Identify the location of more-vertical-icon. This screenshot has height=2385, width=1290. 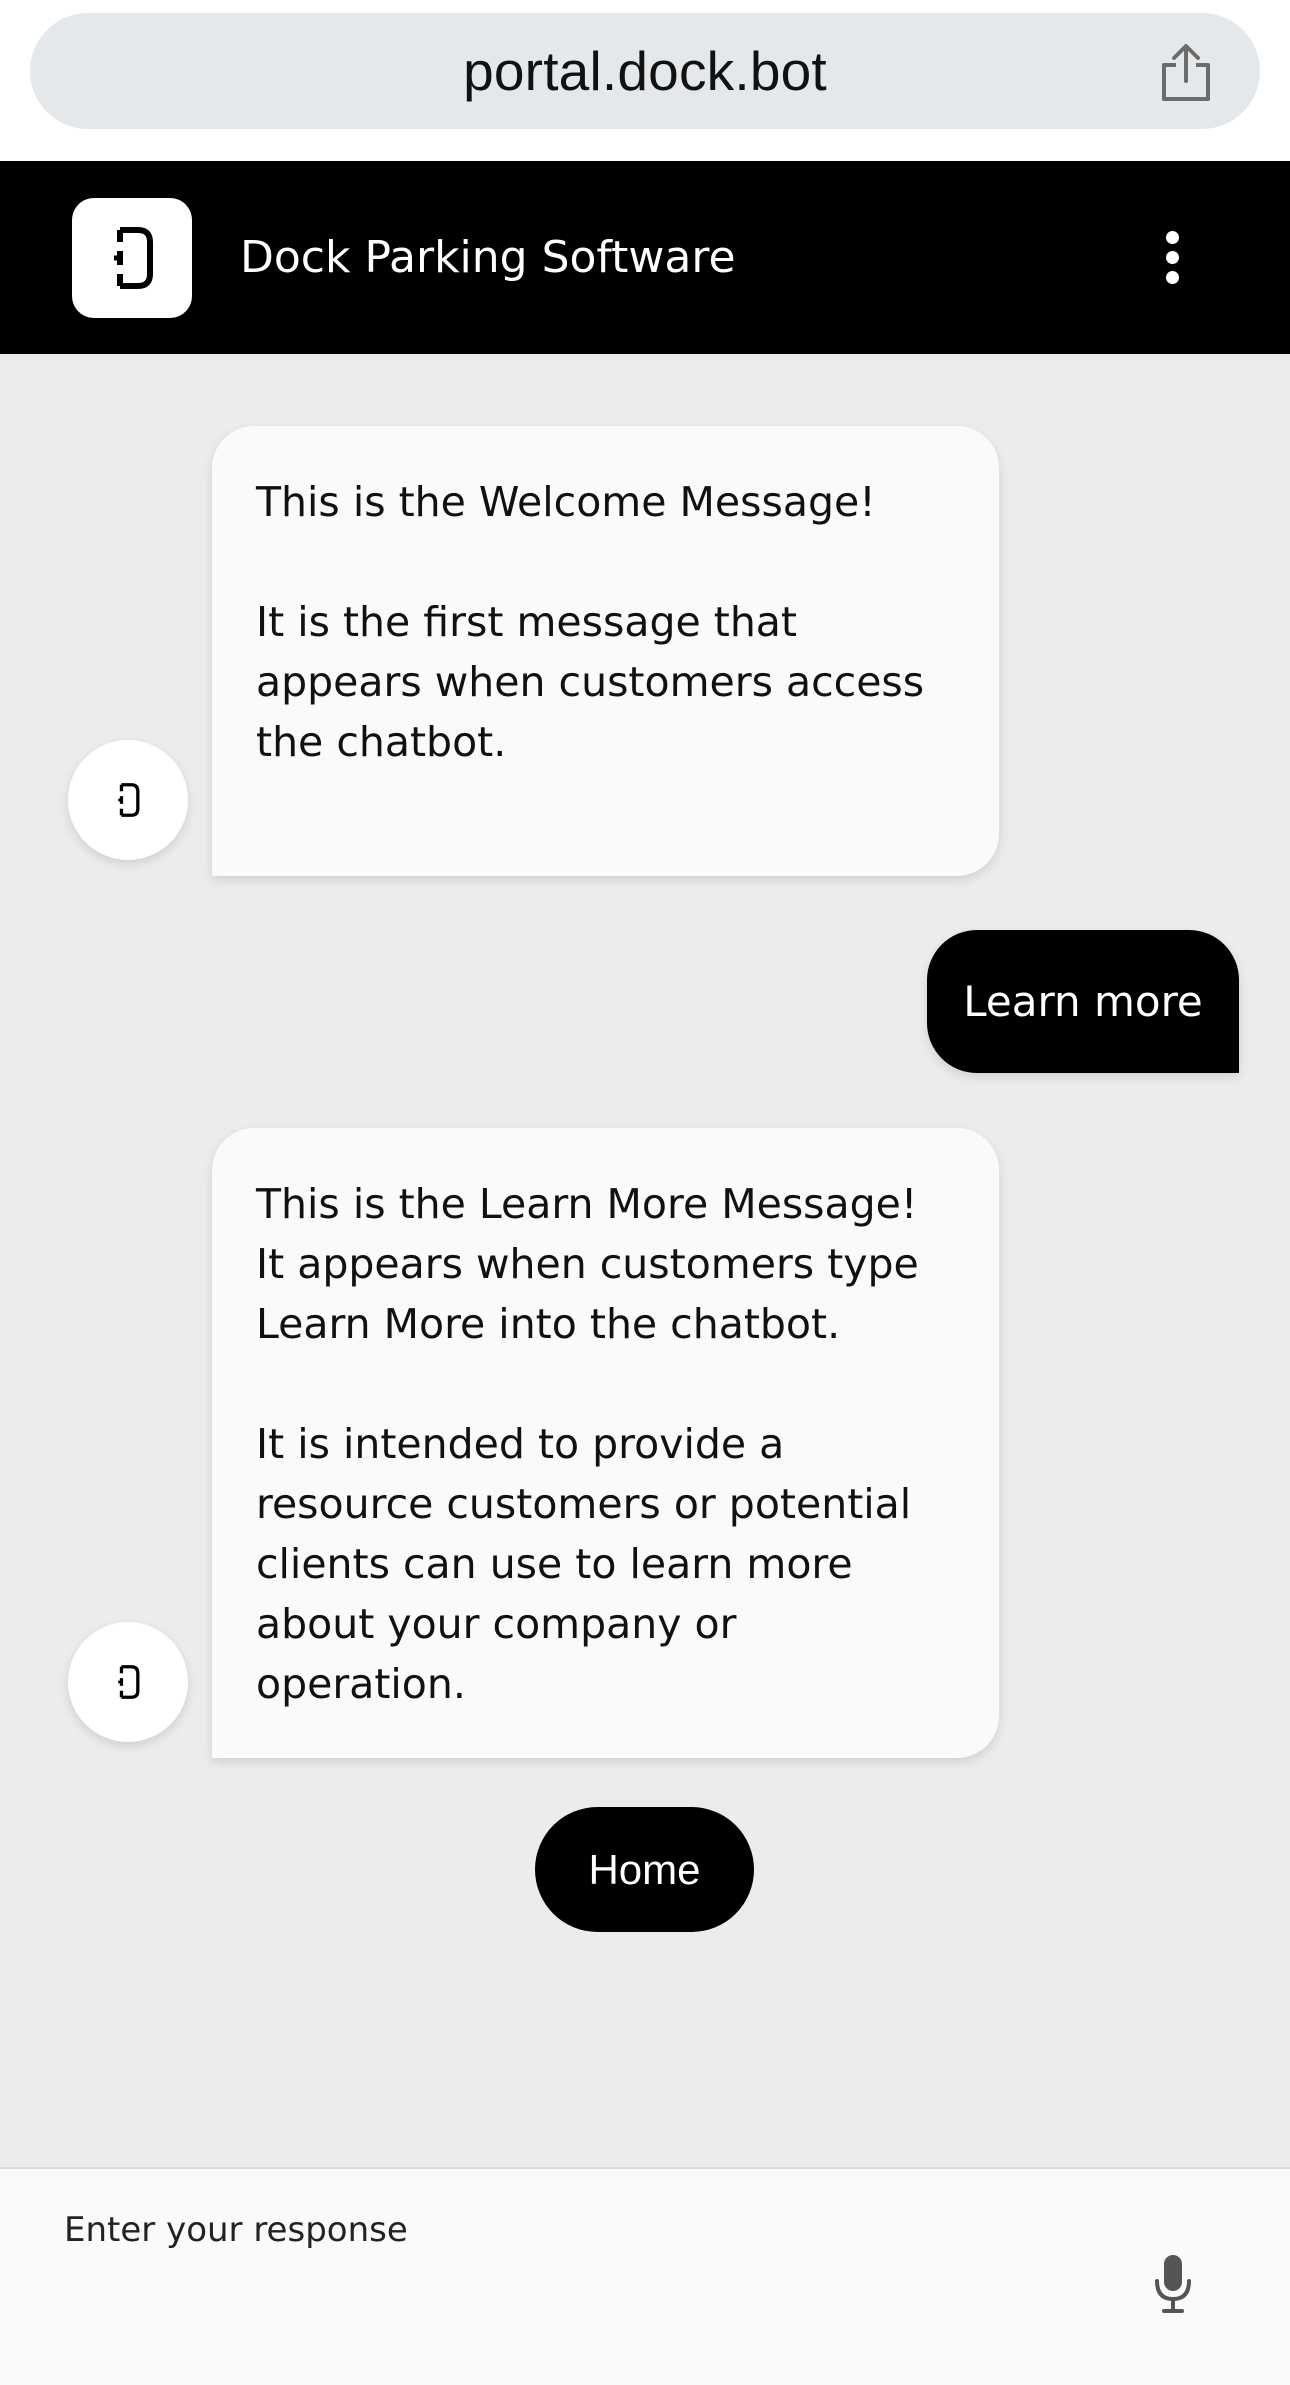
(1172, 258).